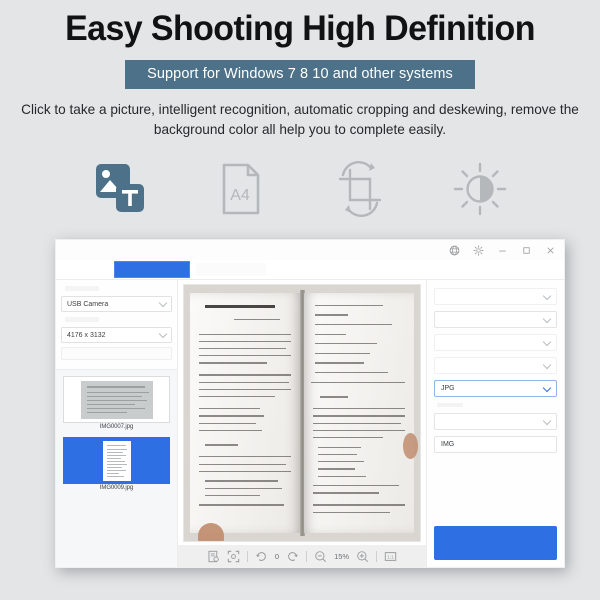 The image size is (600, 600). What do you see at coordinates (116, 353) in the screenshot?
I see `capture-button` at bounding box center [116, 353].